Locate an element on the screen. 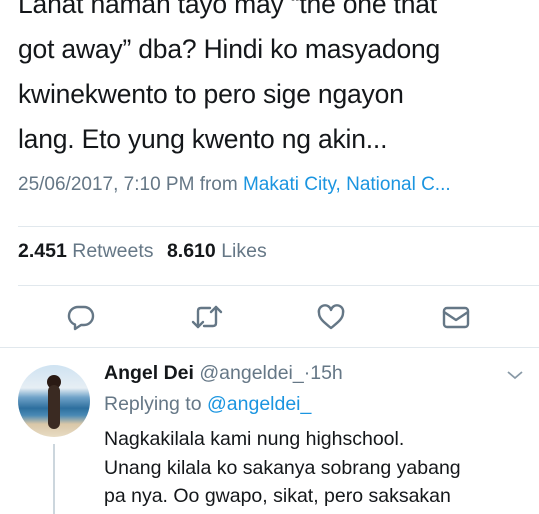  tweet-actions is located at coordinates (269, 318).